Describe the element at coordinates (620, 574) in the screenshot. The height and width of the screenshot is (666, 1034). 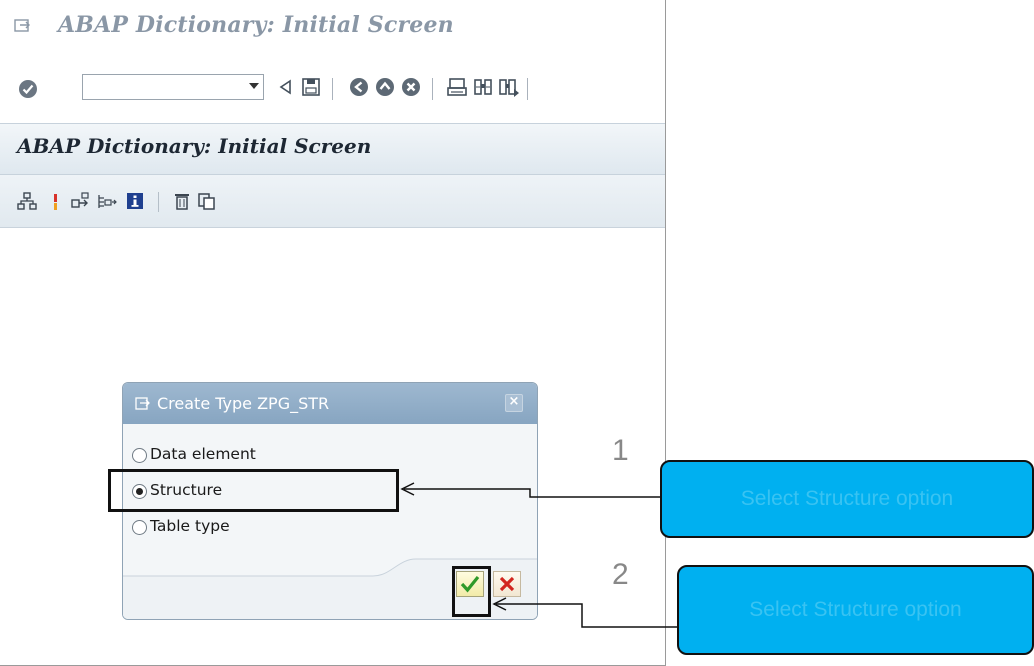
I see `step-number-2: 2` at that location.